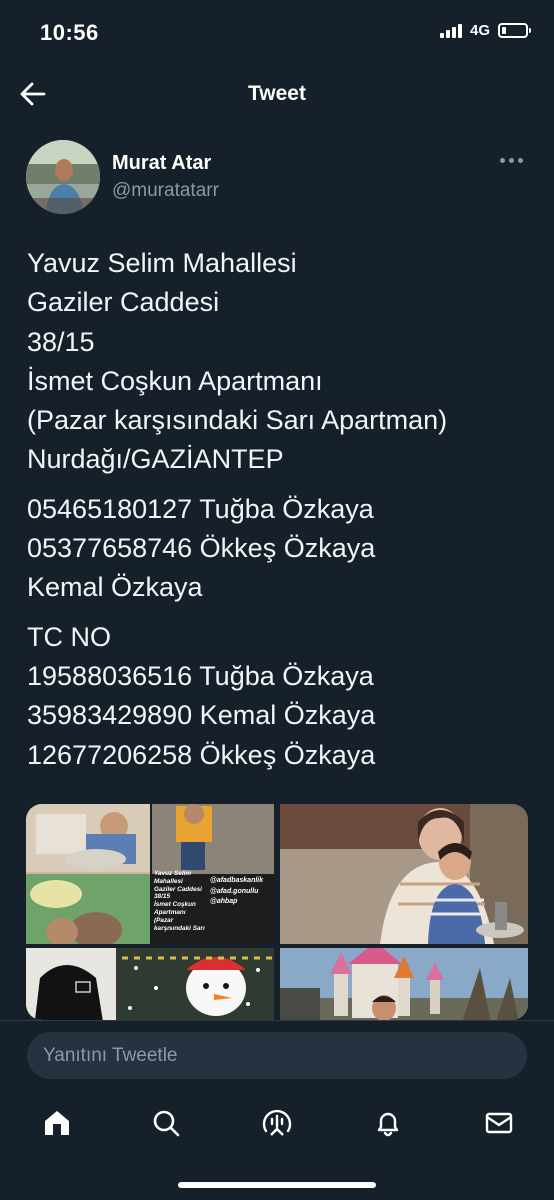 This screenshot has width=554, height=1200. Describe the element at coordinates (179, 928) in the screenshot. I see `overlay-line: karşısındaki Sarı` at that location.